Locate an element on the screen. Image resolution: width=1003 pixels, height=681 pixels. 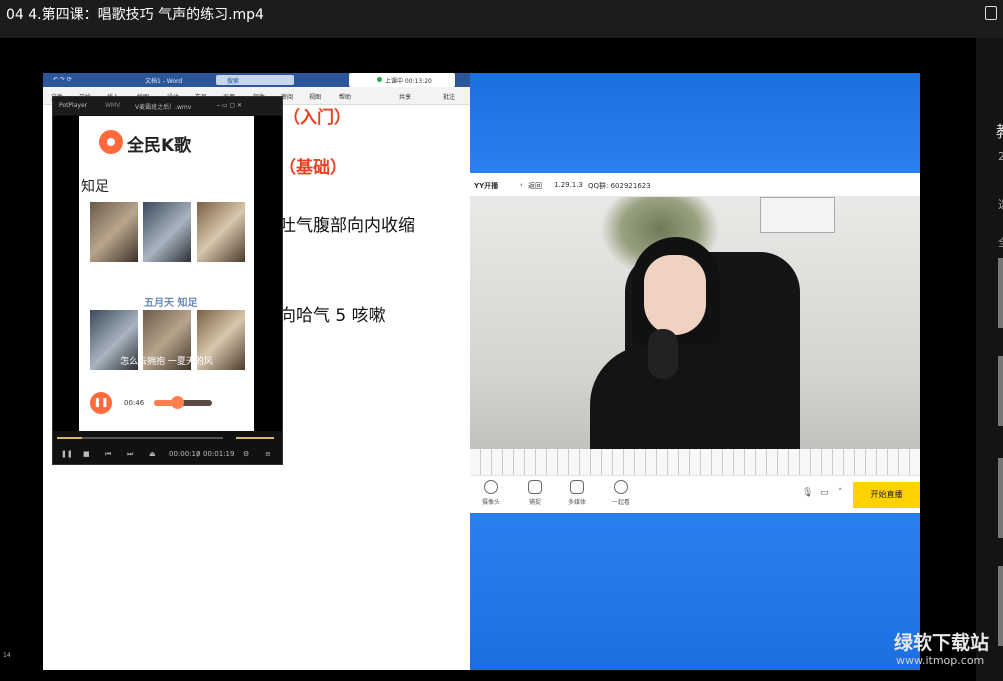
window-restore-icon is located at coordinates (991, 13).